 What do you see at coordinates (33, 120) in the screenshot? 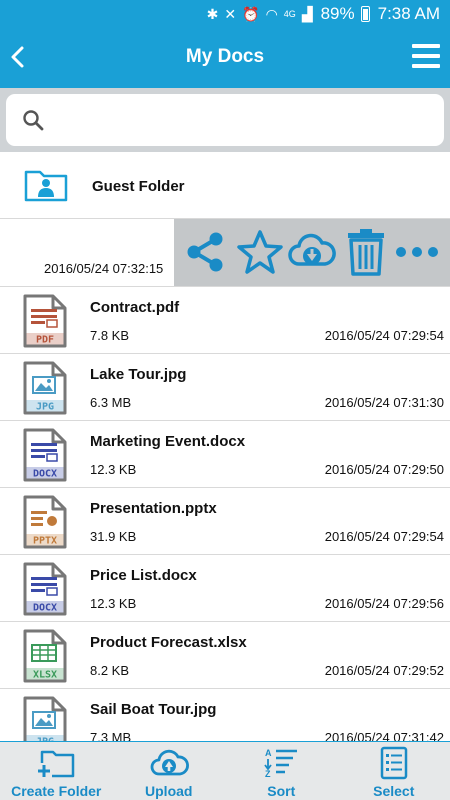
I see `search-icon` at bounding box center [33, 120].